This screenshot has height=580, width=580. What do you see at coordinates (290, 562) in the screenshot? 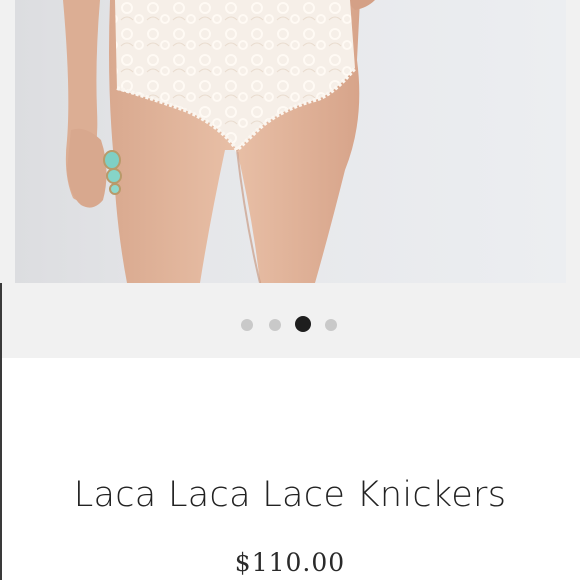
I see `product-price: $110.00` at bounding box center [290, 562].